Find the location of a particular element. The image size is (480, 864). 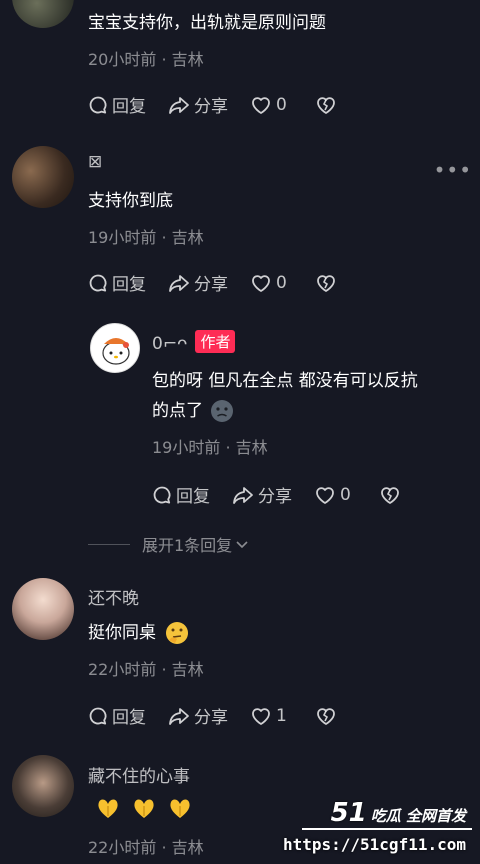

cartoon-cat-avatar-icon is located at coordinates (116, 351).